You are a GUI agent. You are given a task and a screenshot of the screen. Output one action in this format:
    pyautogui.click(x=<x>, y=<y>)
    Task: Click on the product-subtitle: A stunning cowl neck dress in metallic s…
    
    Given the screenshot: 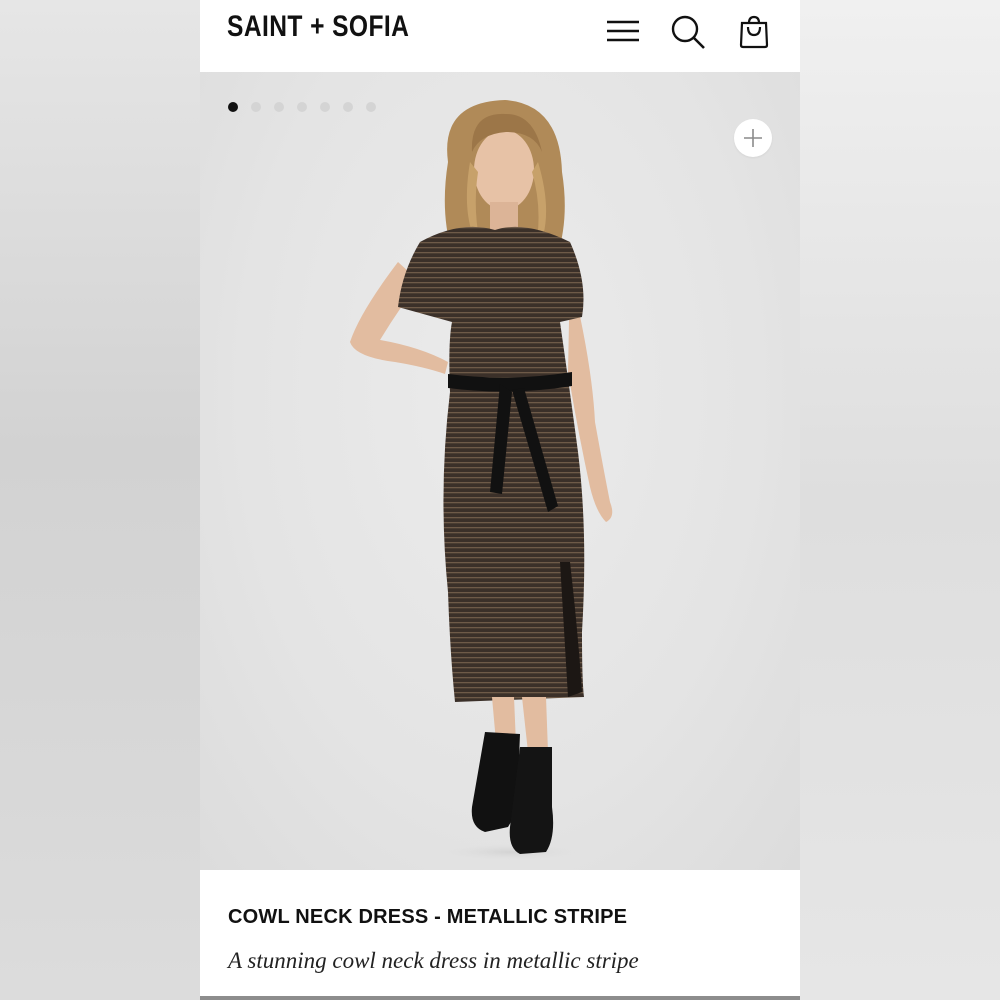 What is the action you would take?
    pyautogui.click(x=433, y=960)
    